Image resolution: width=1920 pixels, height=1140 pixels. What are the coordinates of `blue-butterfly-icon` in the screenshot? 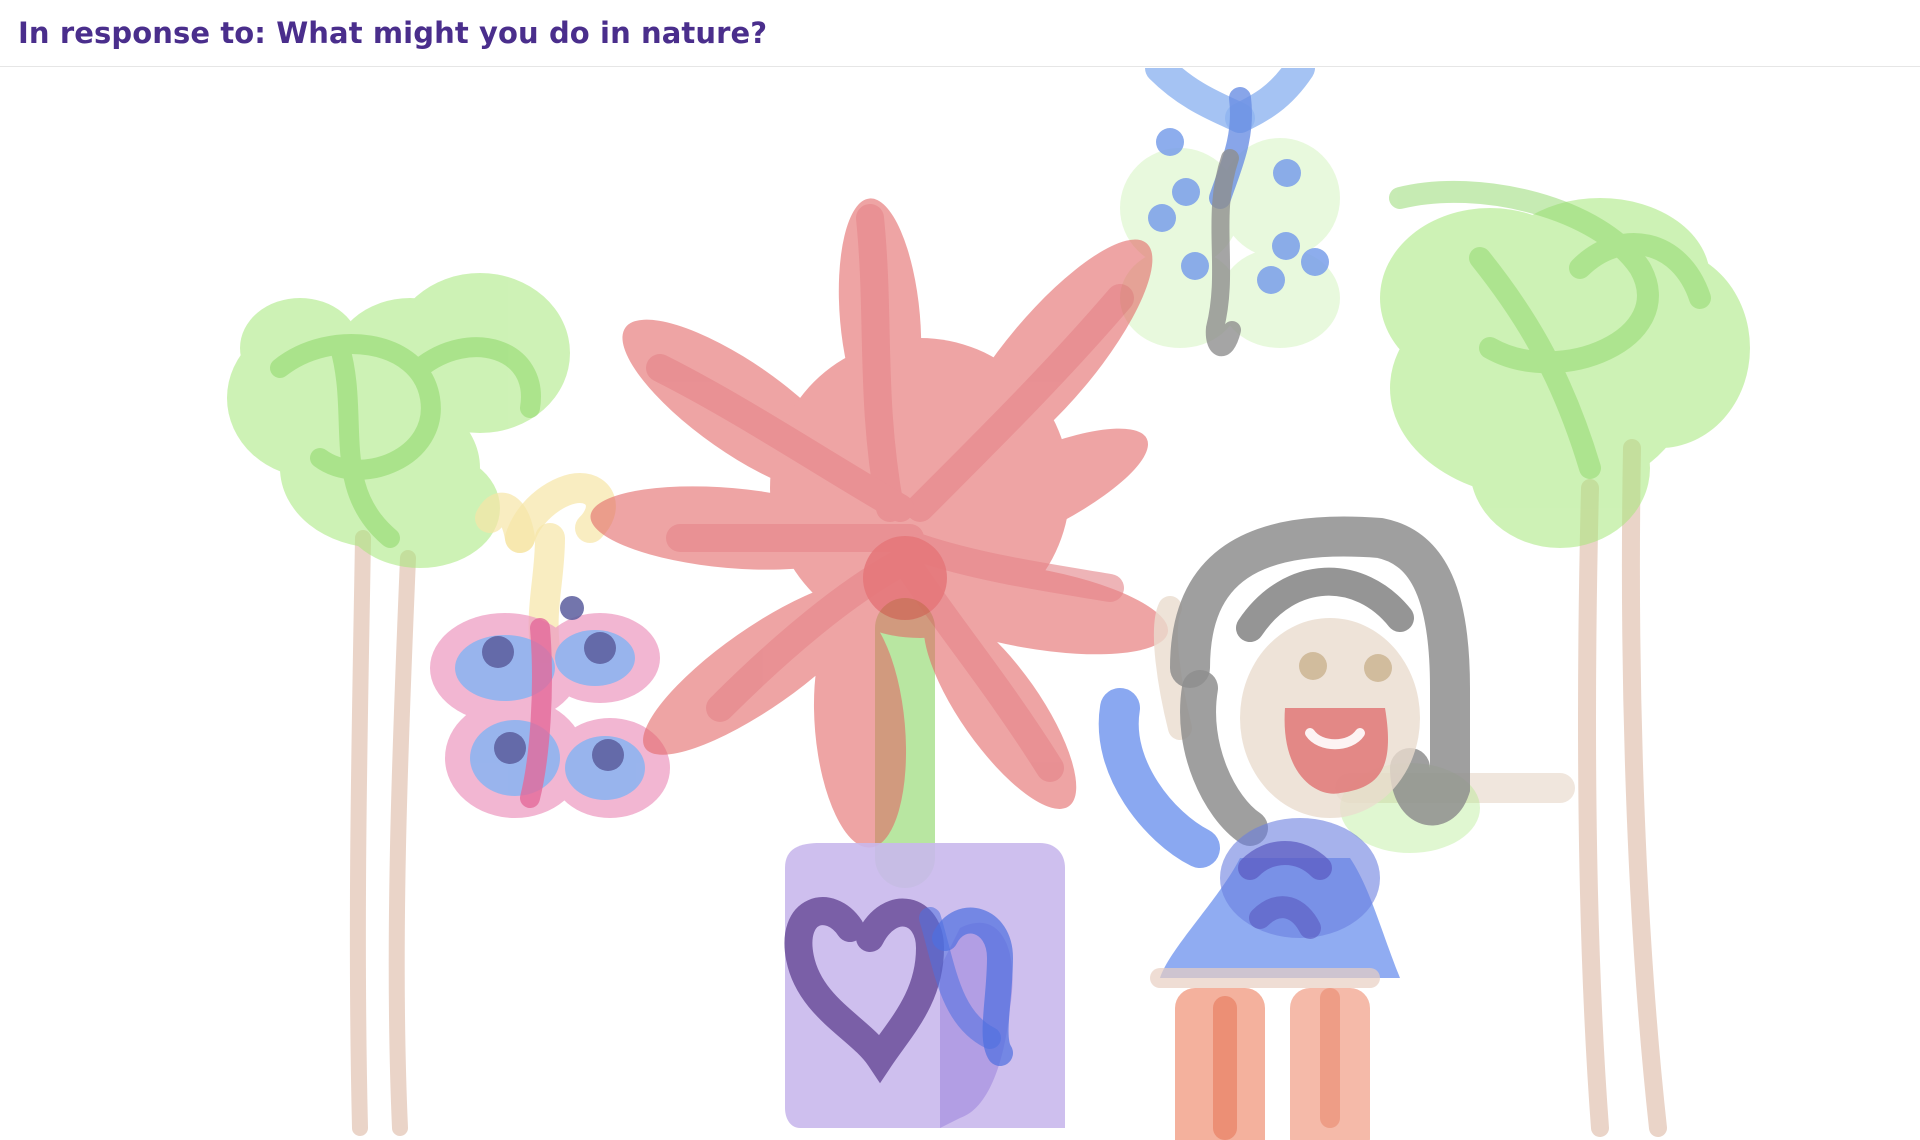 It's located at (1230, 212).